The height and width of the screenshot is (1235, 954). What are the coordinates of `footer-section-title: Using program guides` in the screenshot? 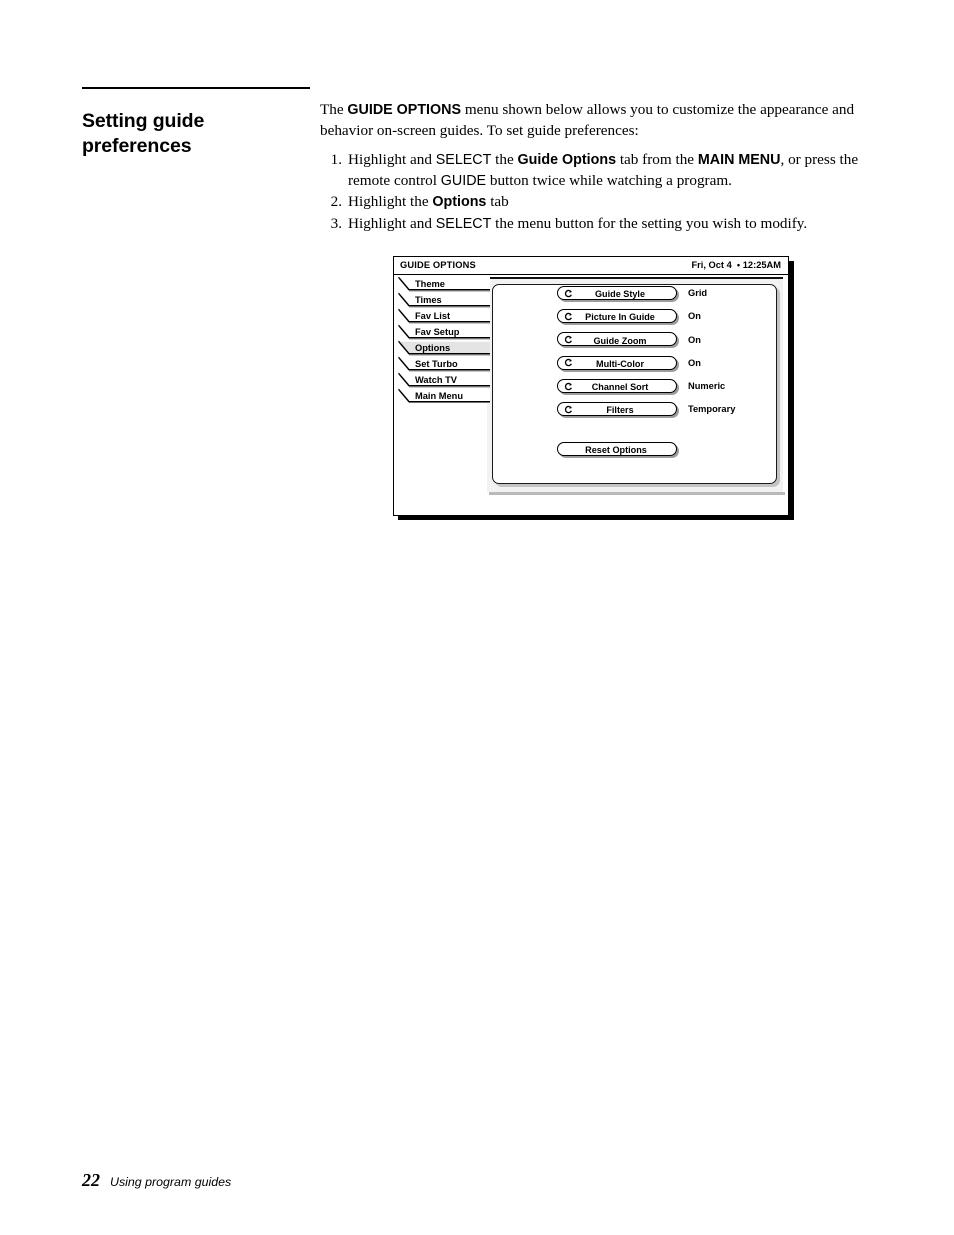 It's located at (171, 1182).